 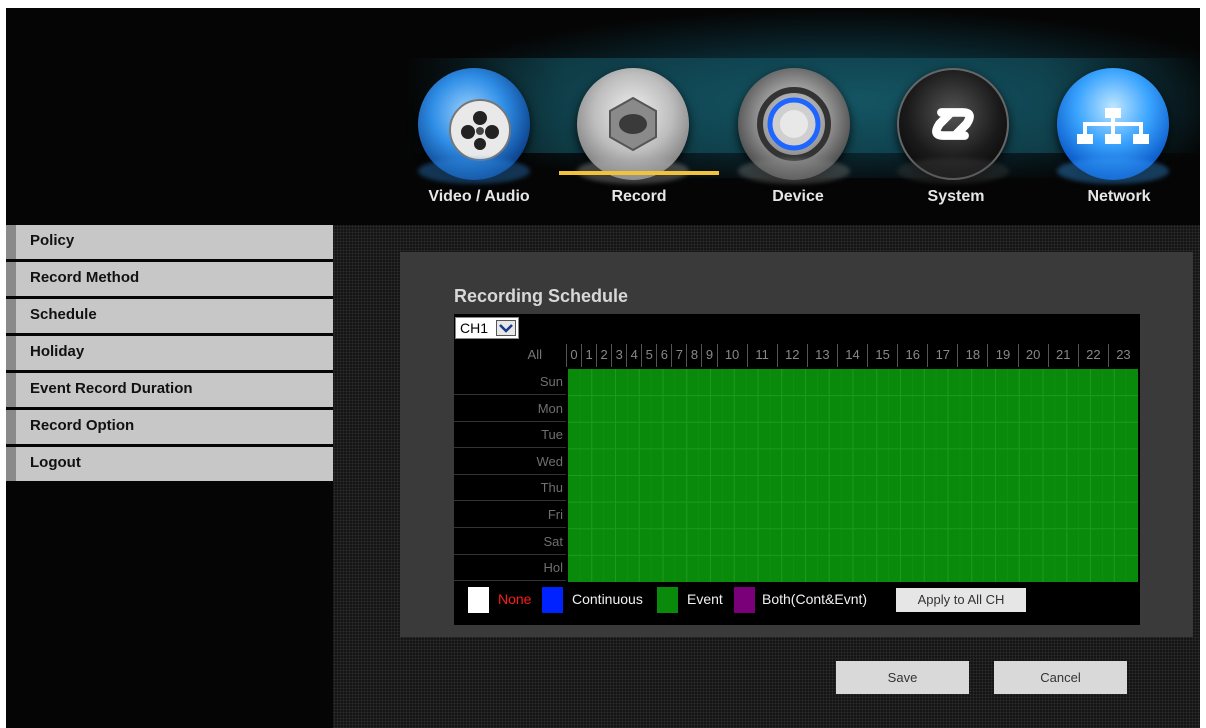 I want to click on day-label: Fri, so click(x=510, y=515).